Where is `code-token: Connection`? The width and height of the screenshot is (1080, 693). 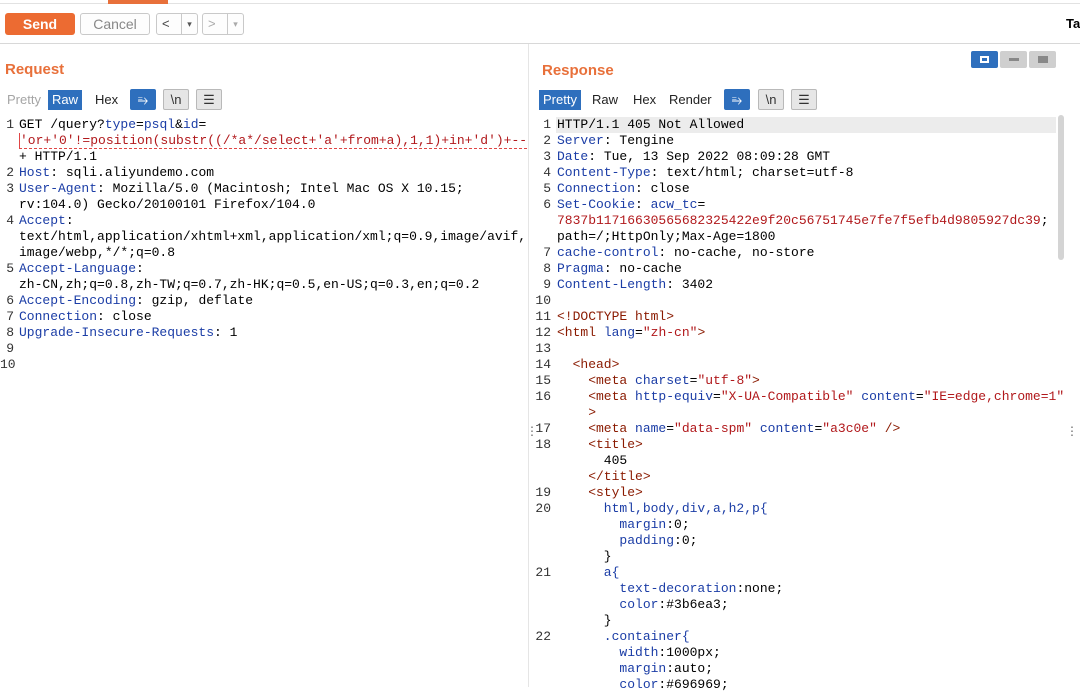
code-token: Connection is located at coordinates (58, 316).